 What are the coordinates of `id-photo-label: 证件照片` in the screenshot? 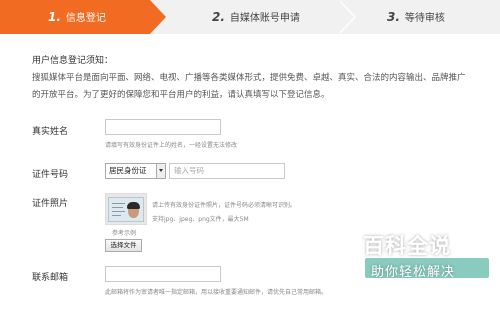 It's located at (50, 204).